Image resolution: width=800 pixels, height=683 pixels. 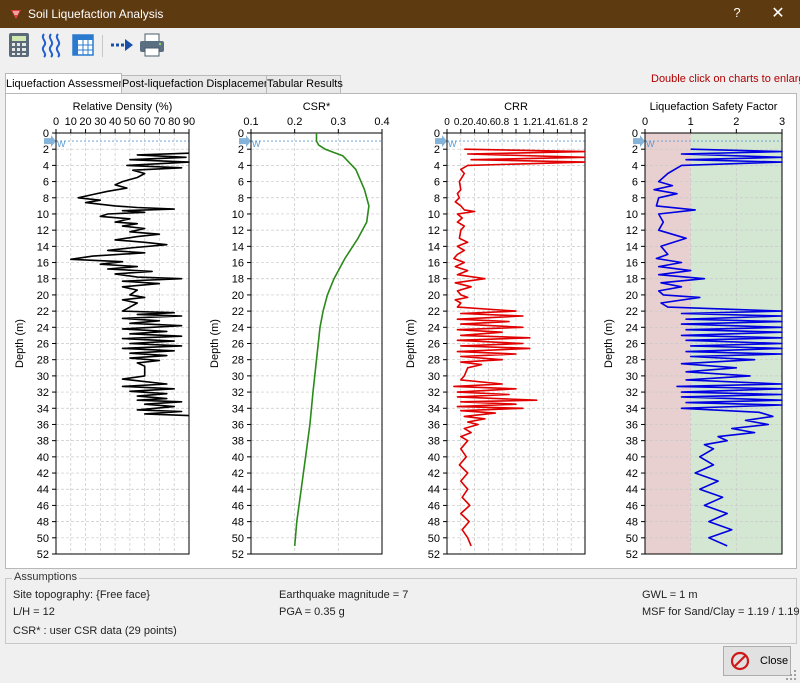 What do you see at coordinates (66, 83) in the screenshot?
I see `tab-liquefaction-assessment: Liquefaction Assessment` at bounding box center [66, 83].